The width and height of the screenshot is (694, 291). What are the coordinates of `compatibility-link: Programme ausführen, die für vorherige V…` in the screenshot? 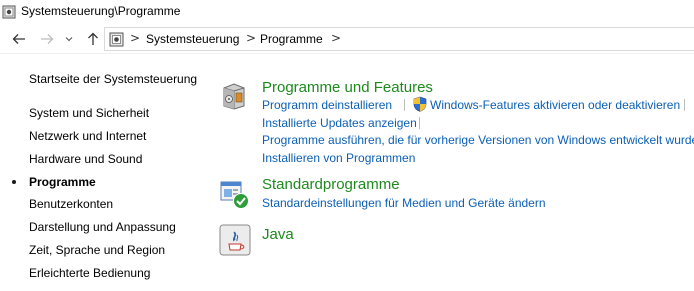 It's located at (478, 140).